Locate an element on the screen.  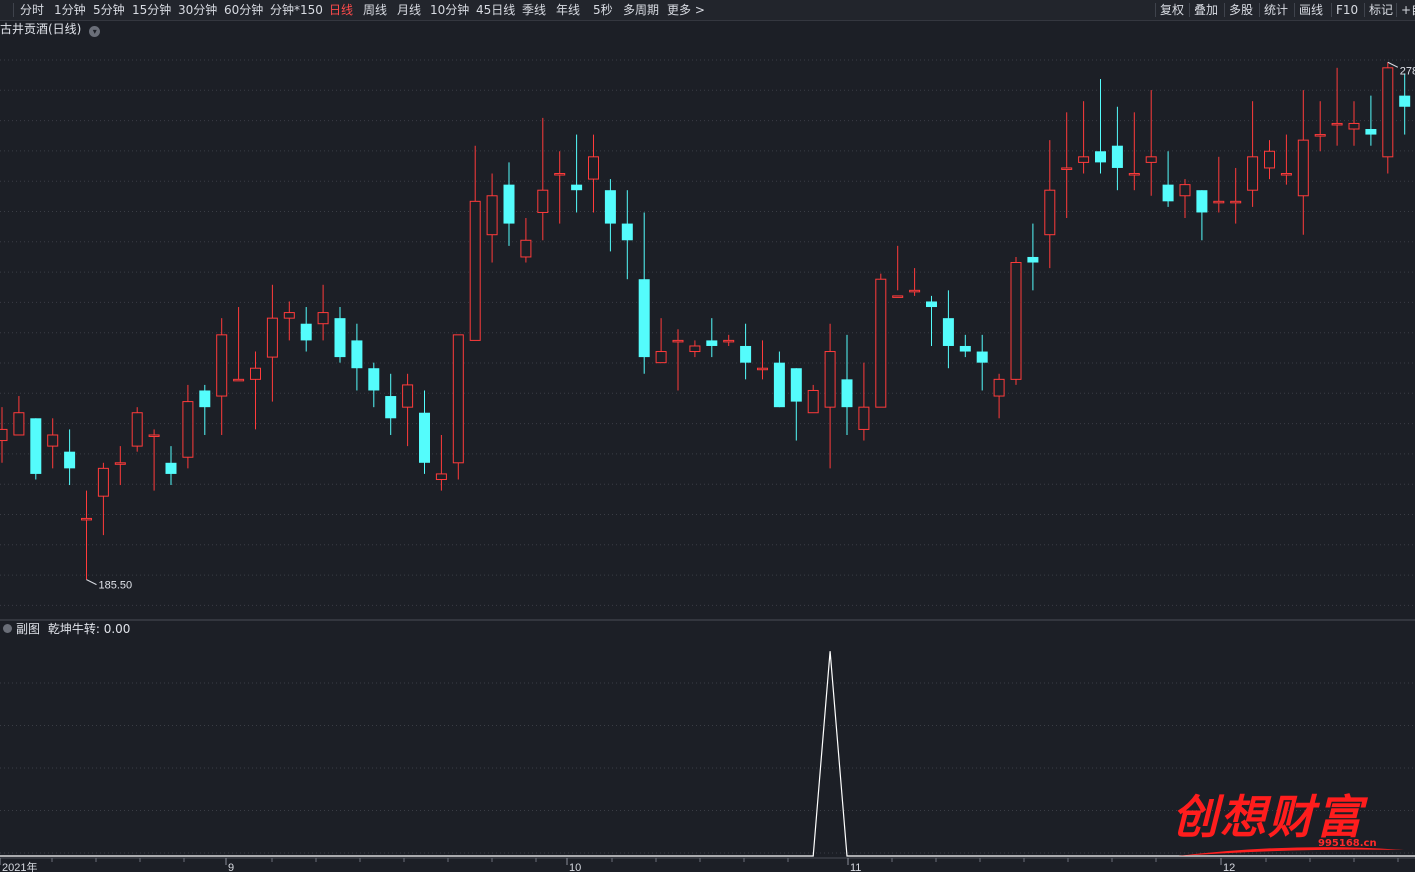
tab-period-9: 月线 is located at coordinates (409, 10).